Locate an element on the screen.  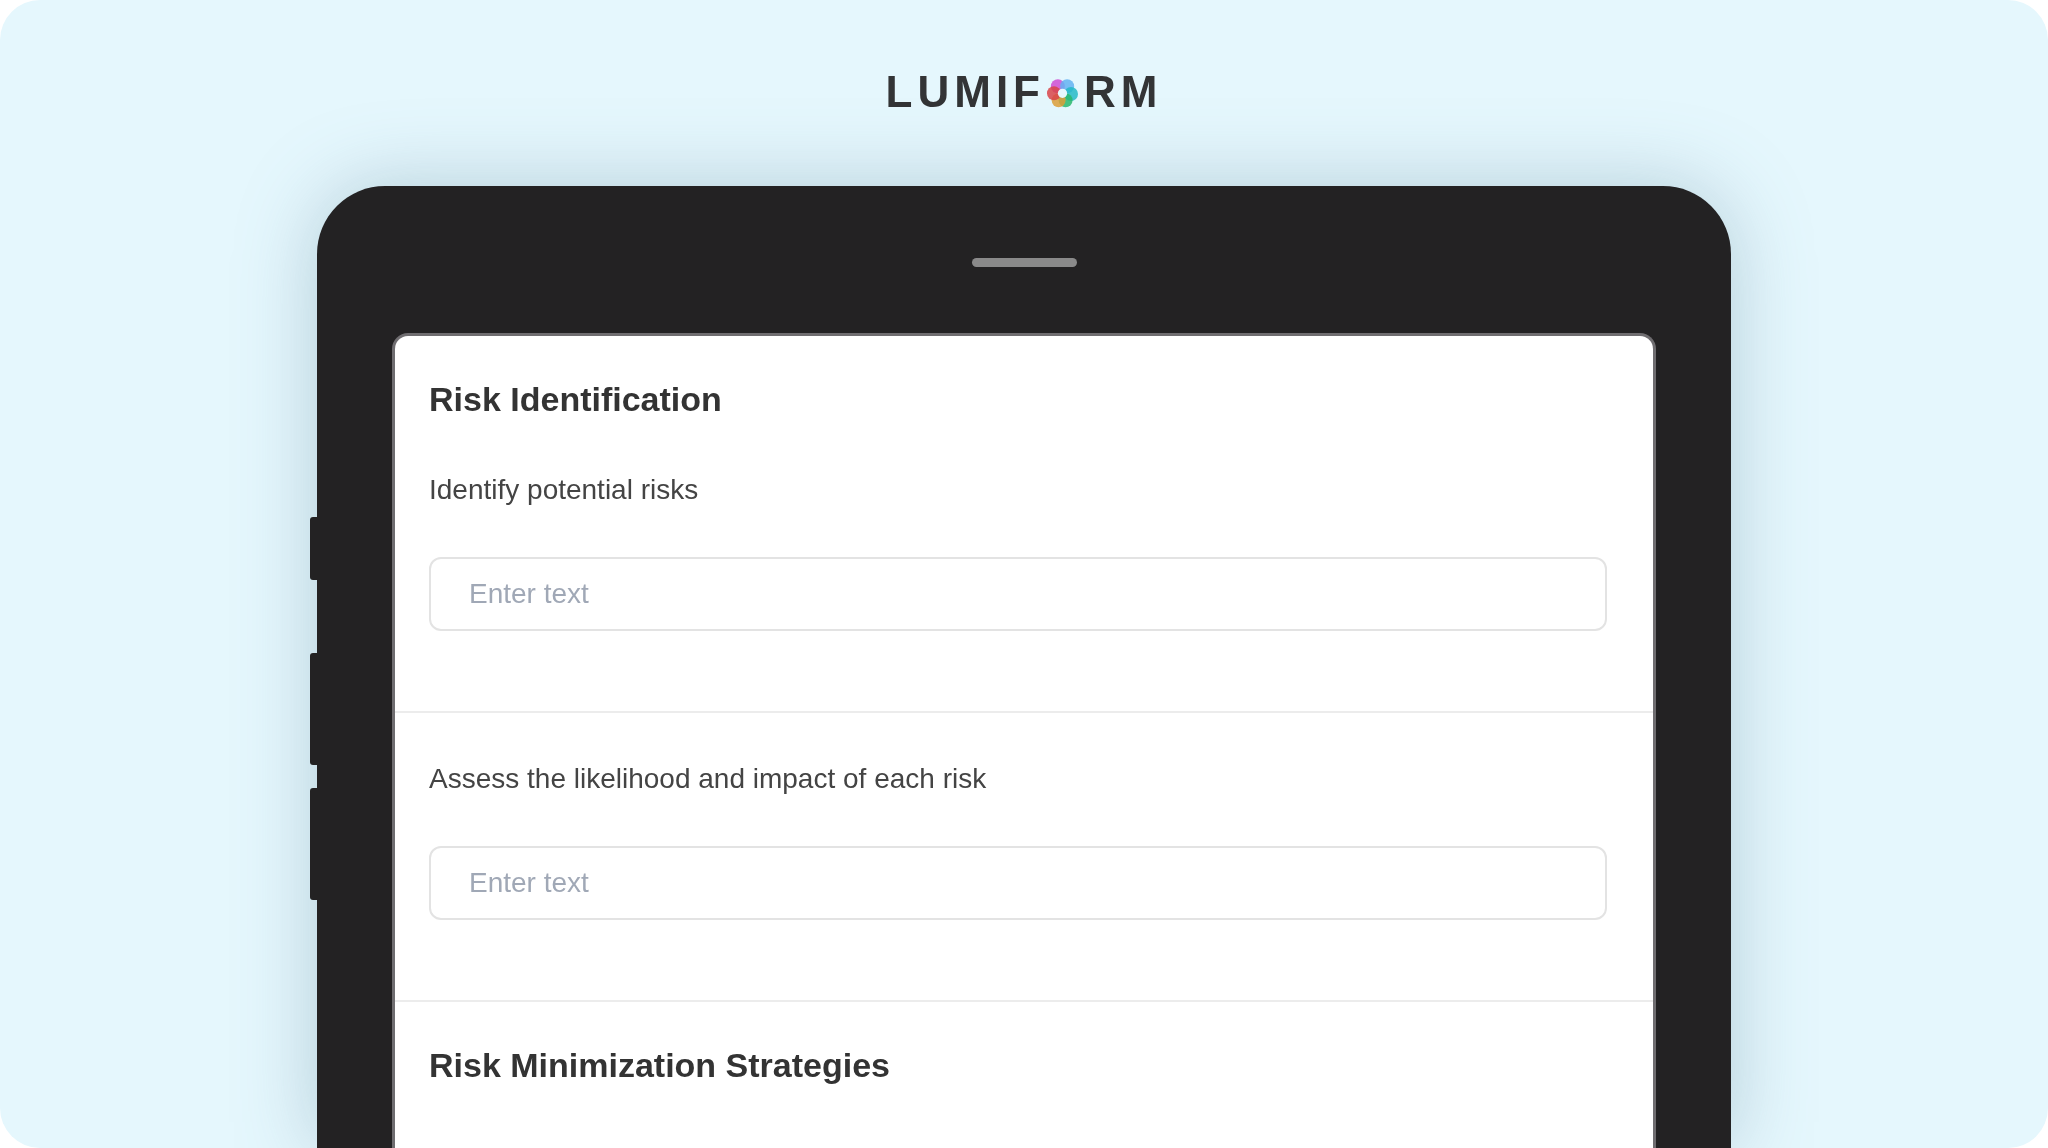
question-label: Assess the likelihood and impact of each risk is located at coordinates (708, 779).